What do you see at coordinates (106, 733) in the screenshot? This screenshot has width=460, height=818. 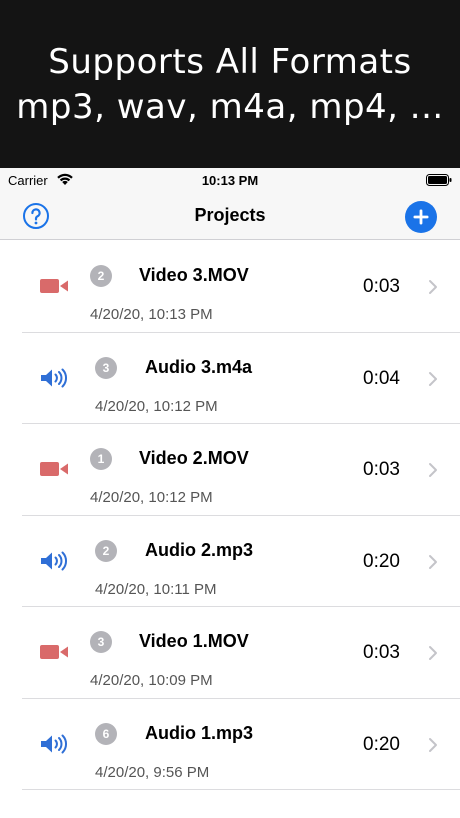 I see `clip-count-badge: 6` at bounding box center [106, 733].